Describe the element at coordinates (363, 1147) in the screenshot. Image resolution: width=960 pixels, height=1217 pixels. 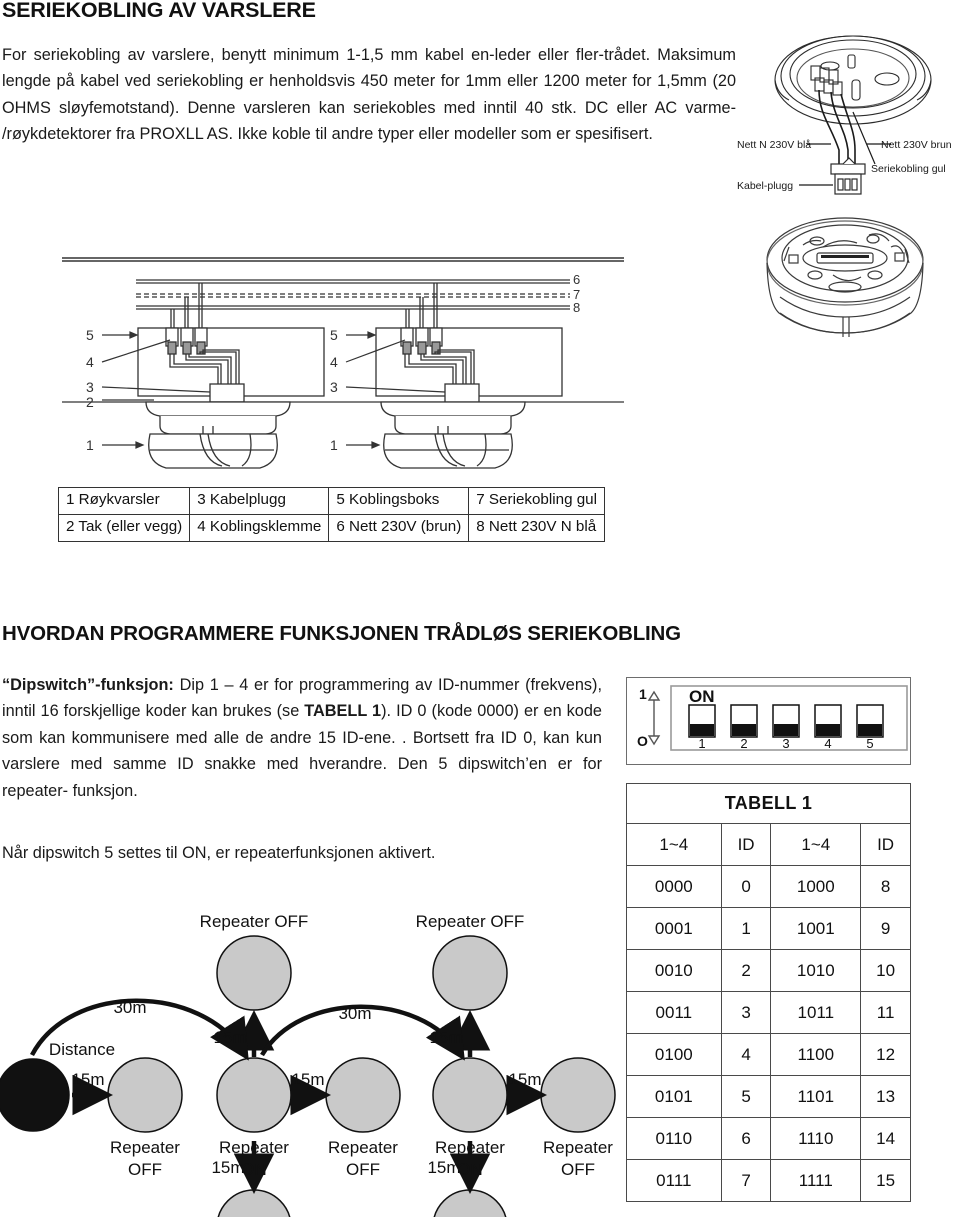
I see `caption-n3-line1: Repeater` at that location.